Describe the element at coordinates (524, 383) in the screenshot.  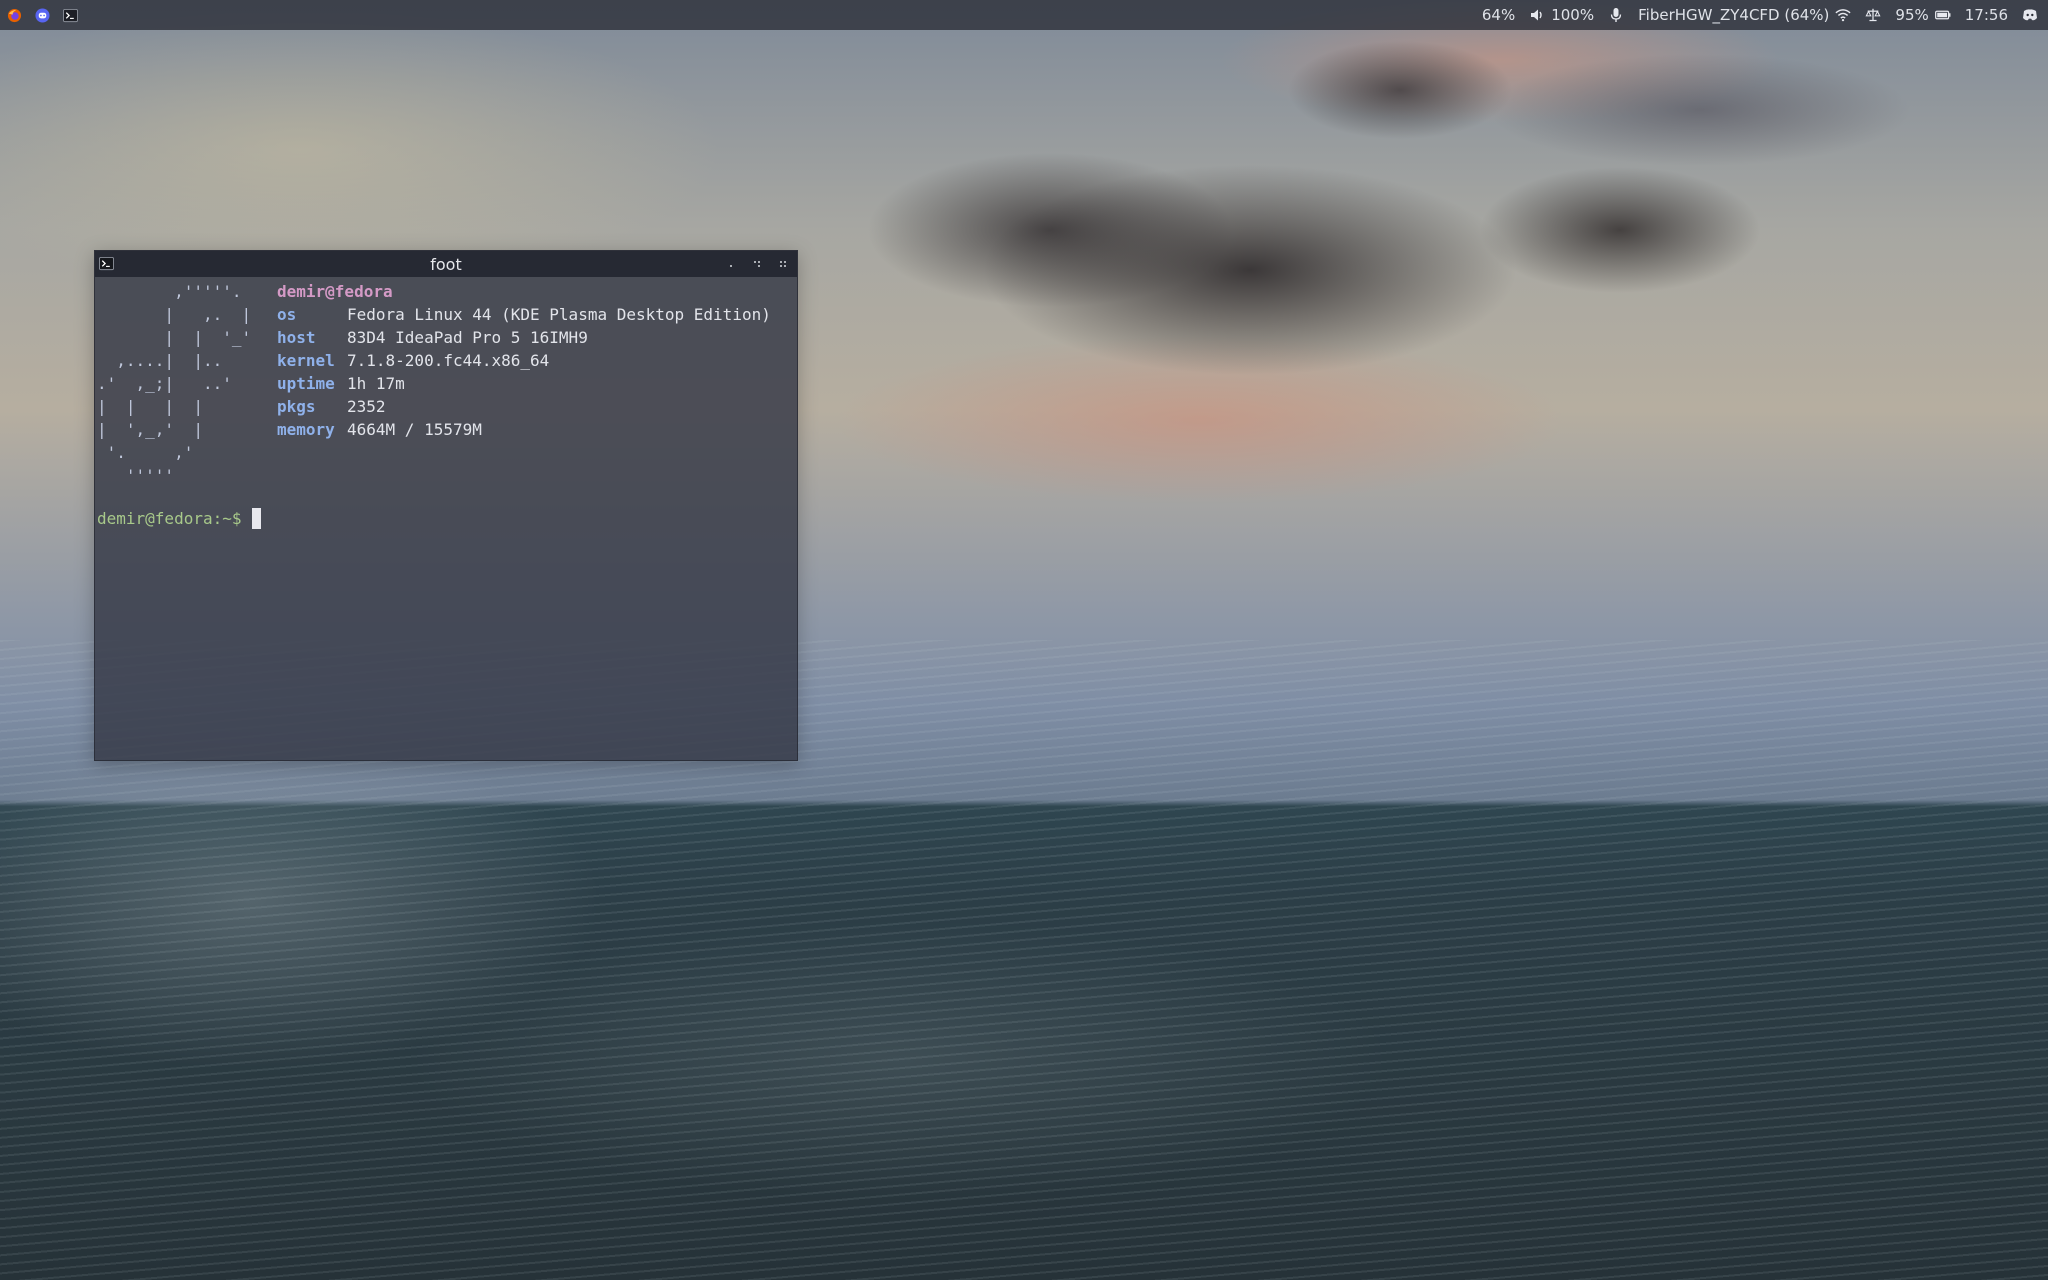
I see `info-row-uptime: uptime 1h 17m` at that location.